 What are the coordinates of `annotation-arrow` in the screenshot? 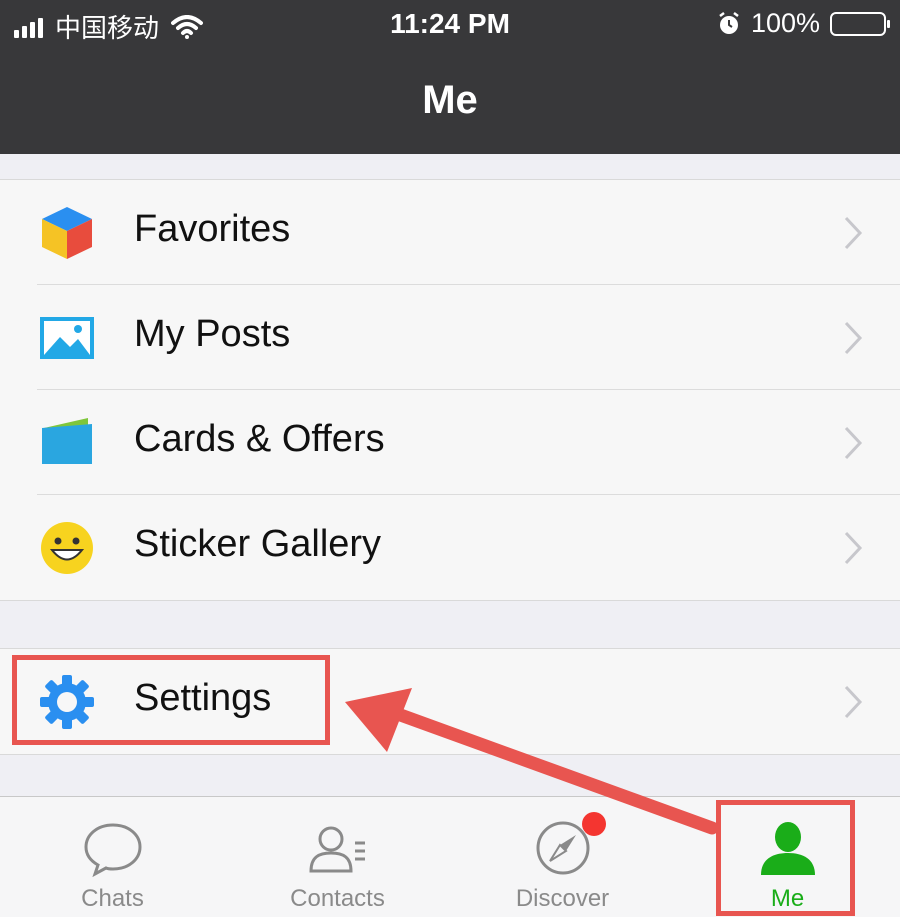 It's located at (532, 761).